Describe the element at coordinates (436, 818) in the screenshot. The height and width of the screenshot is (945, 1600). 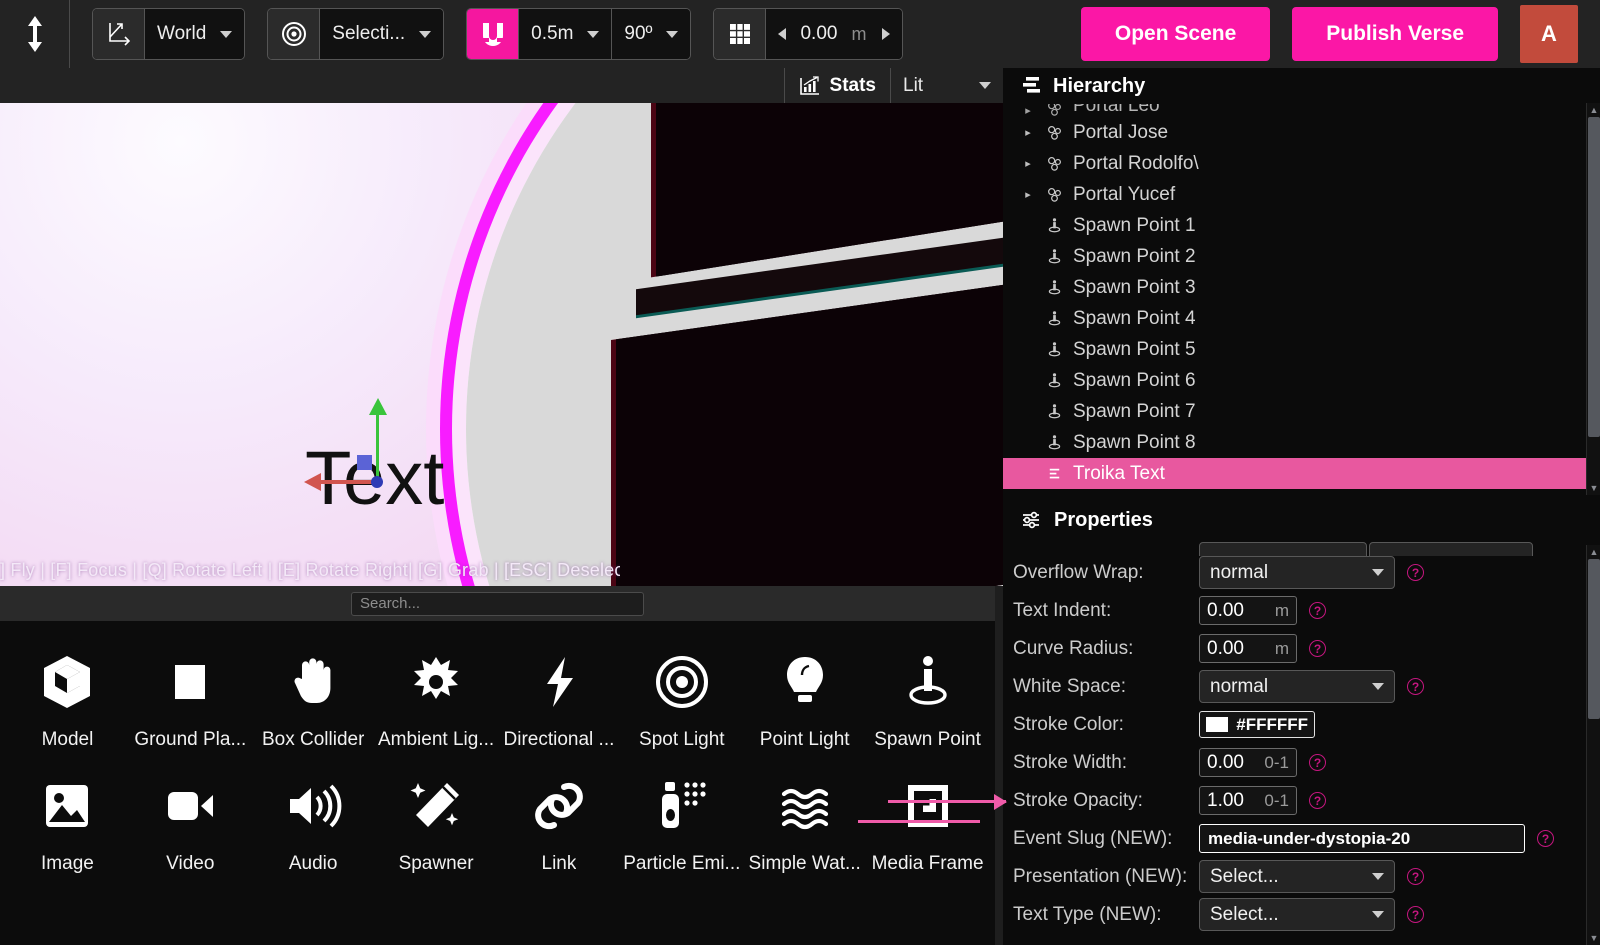
I see `asset-item-spawner: Spawner` at that location.